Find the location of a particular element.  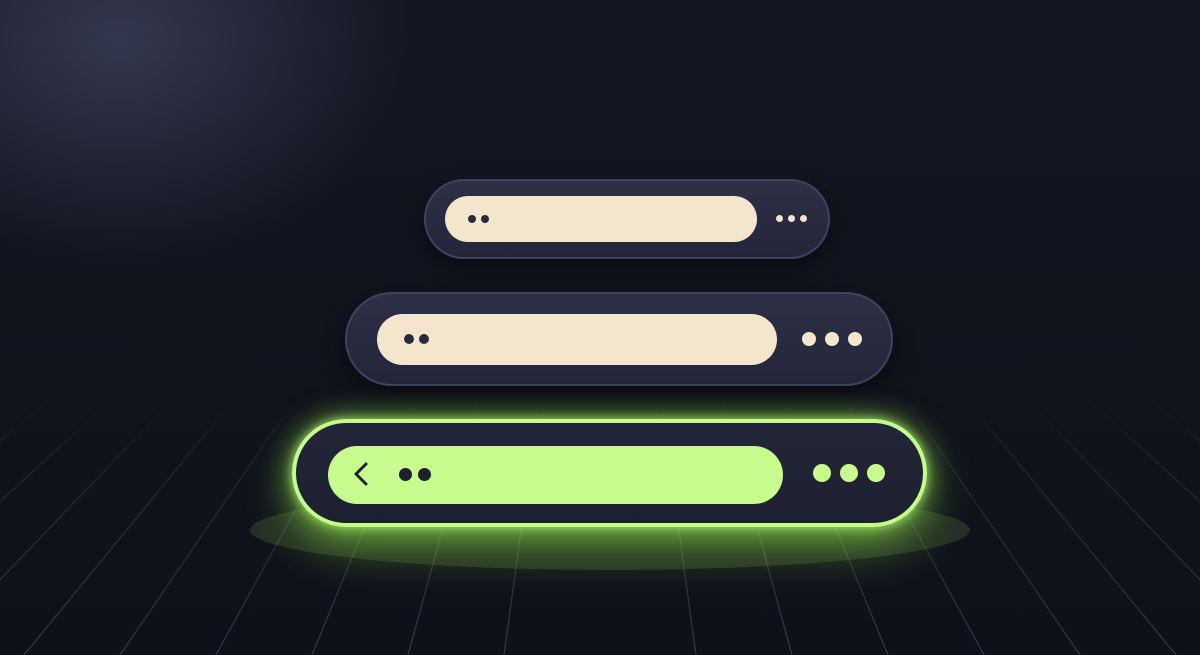

address-bar-medium is located at coordinates (619, 339).